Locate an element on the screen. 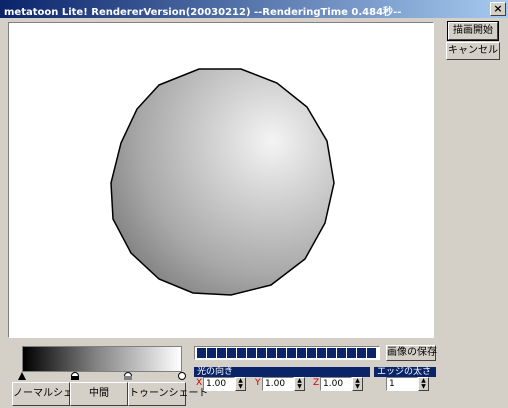 The image size is (508, 408). y-axis-label: Y is located at coordinates (258, 383).